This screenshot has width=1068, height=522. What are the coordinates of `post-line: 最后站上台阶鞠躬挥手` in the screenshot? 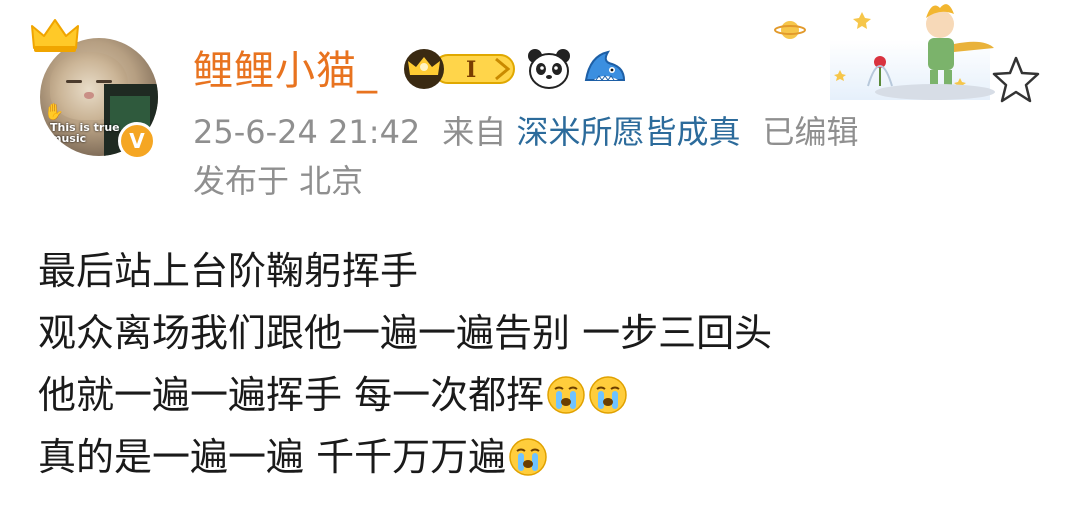 It's located at (405, 271).